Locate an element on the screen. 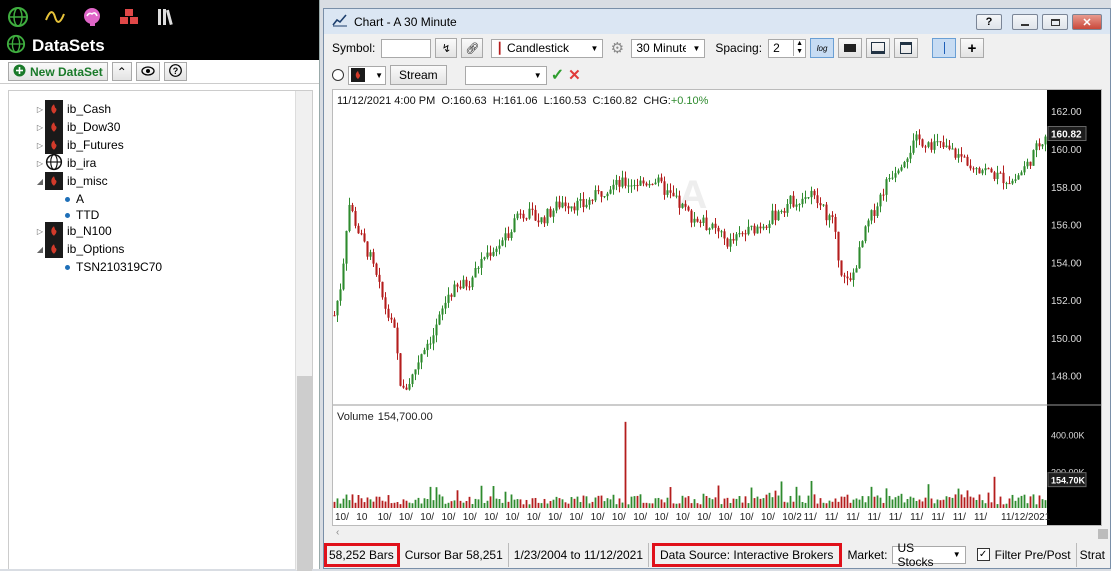  strategy-type-select: ▼ is located at coordinates (367, 75).